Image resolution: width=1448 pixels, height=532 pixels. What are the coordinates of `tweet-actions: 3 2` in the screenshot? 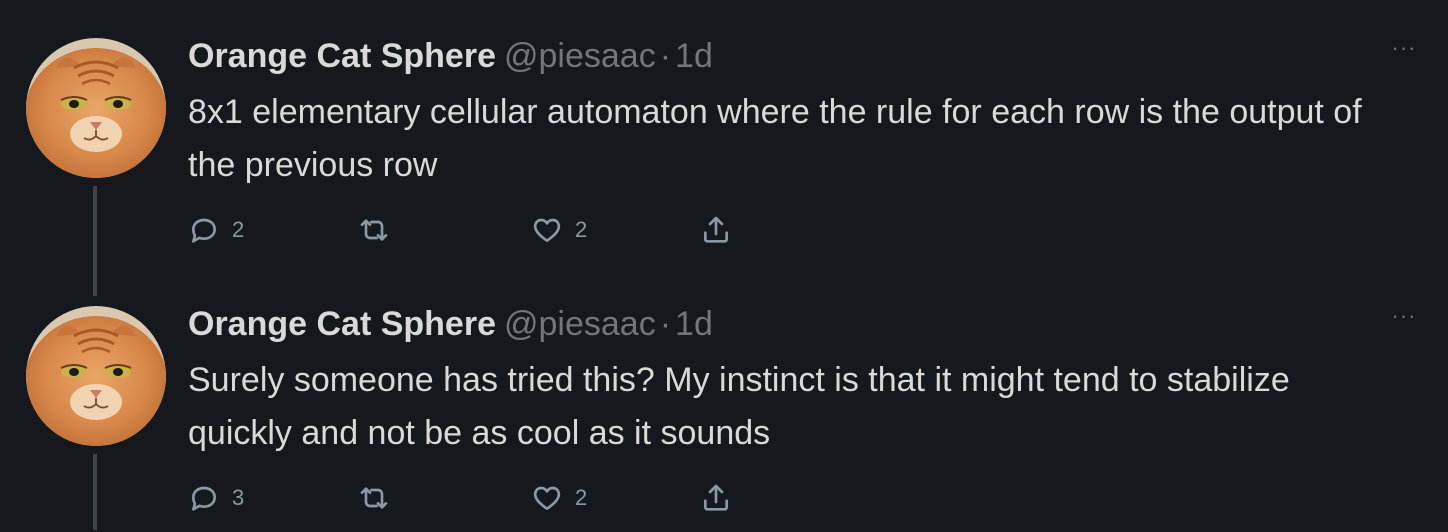 It's located at (488, 498).